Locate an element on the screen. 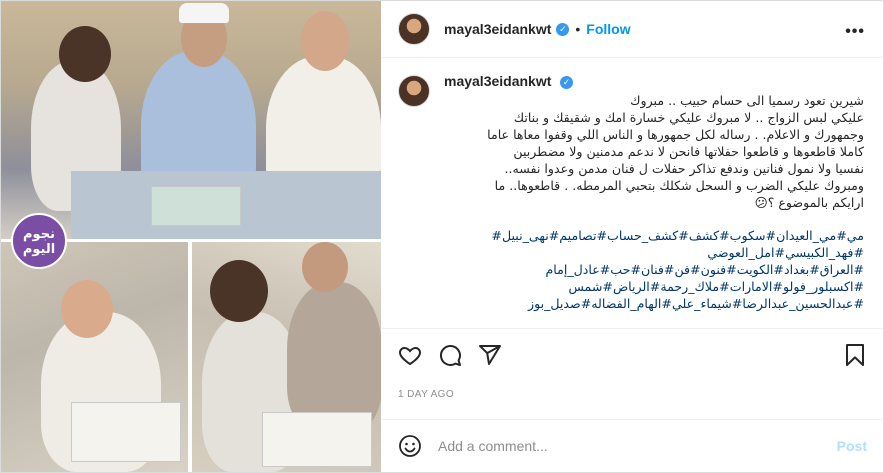  head-groom is located at coordinates (325, 41).